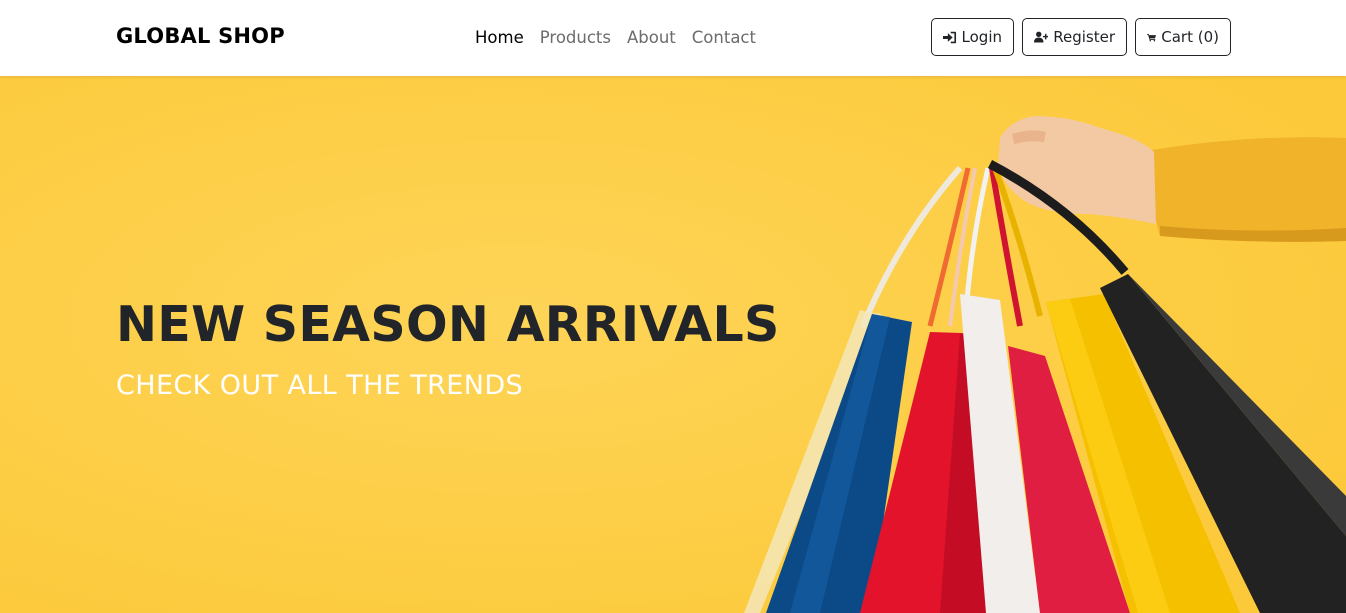  Describe the element at coordinates (1190, 37) in the screenshot. I see `cart-label: Cart (0)` at that location.